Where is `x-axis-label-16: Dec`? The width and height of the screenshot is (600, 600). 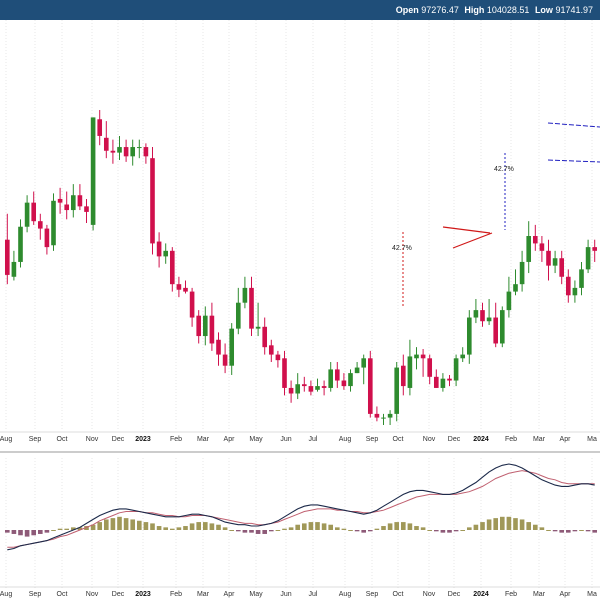
x-axis-label-16: Dec is located at coordinates (454, 439).